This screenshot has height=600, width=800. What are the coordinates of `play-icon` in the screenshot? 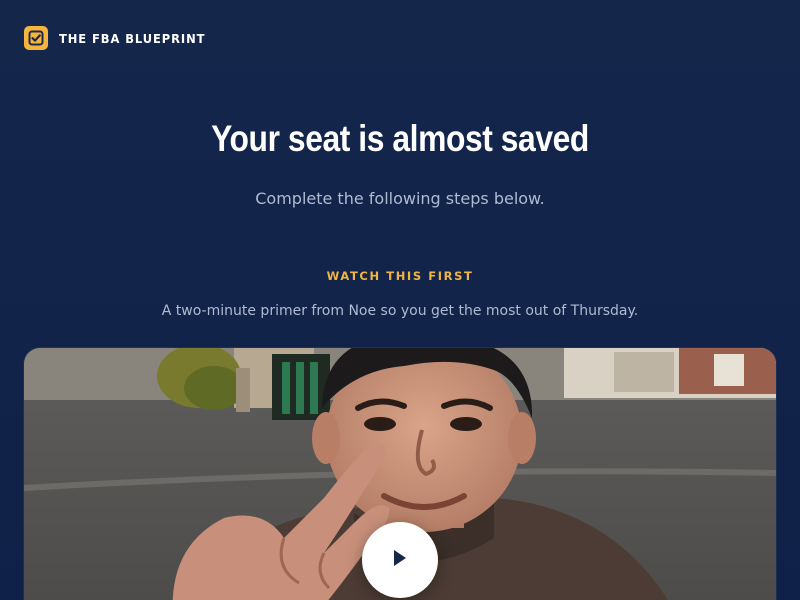 It's located at (400, 560).